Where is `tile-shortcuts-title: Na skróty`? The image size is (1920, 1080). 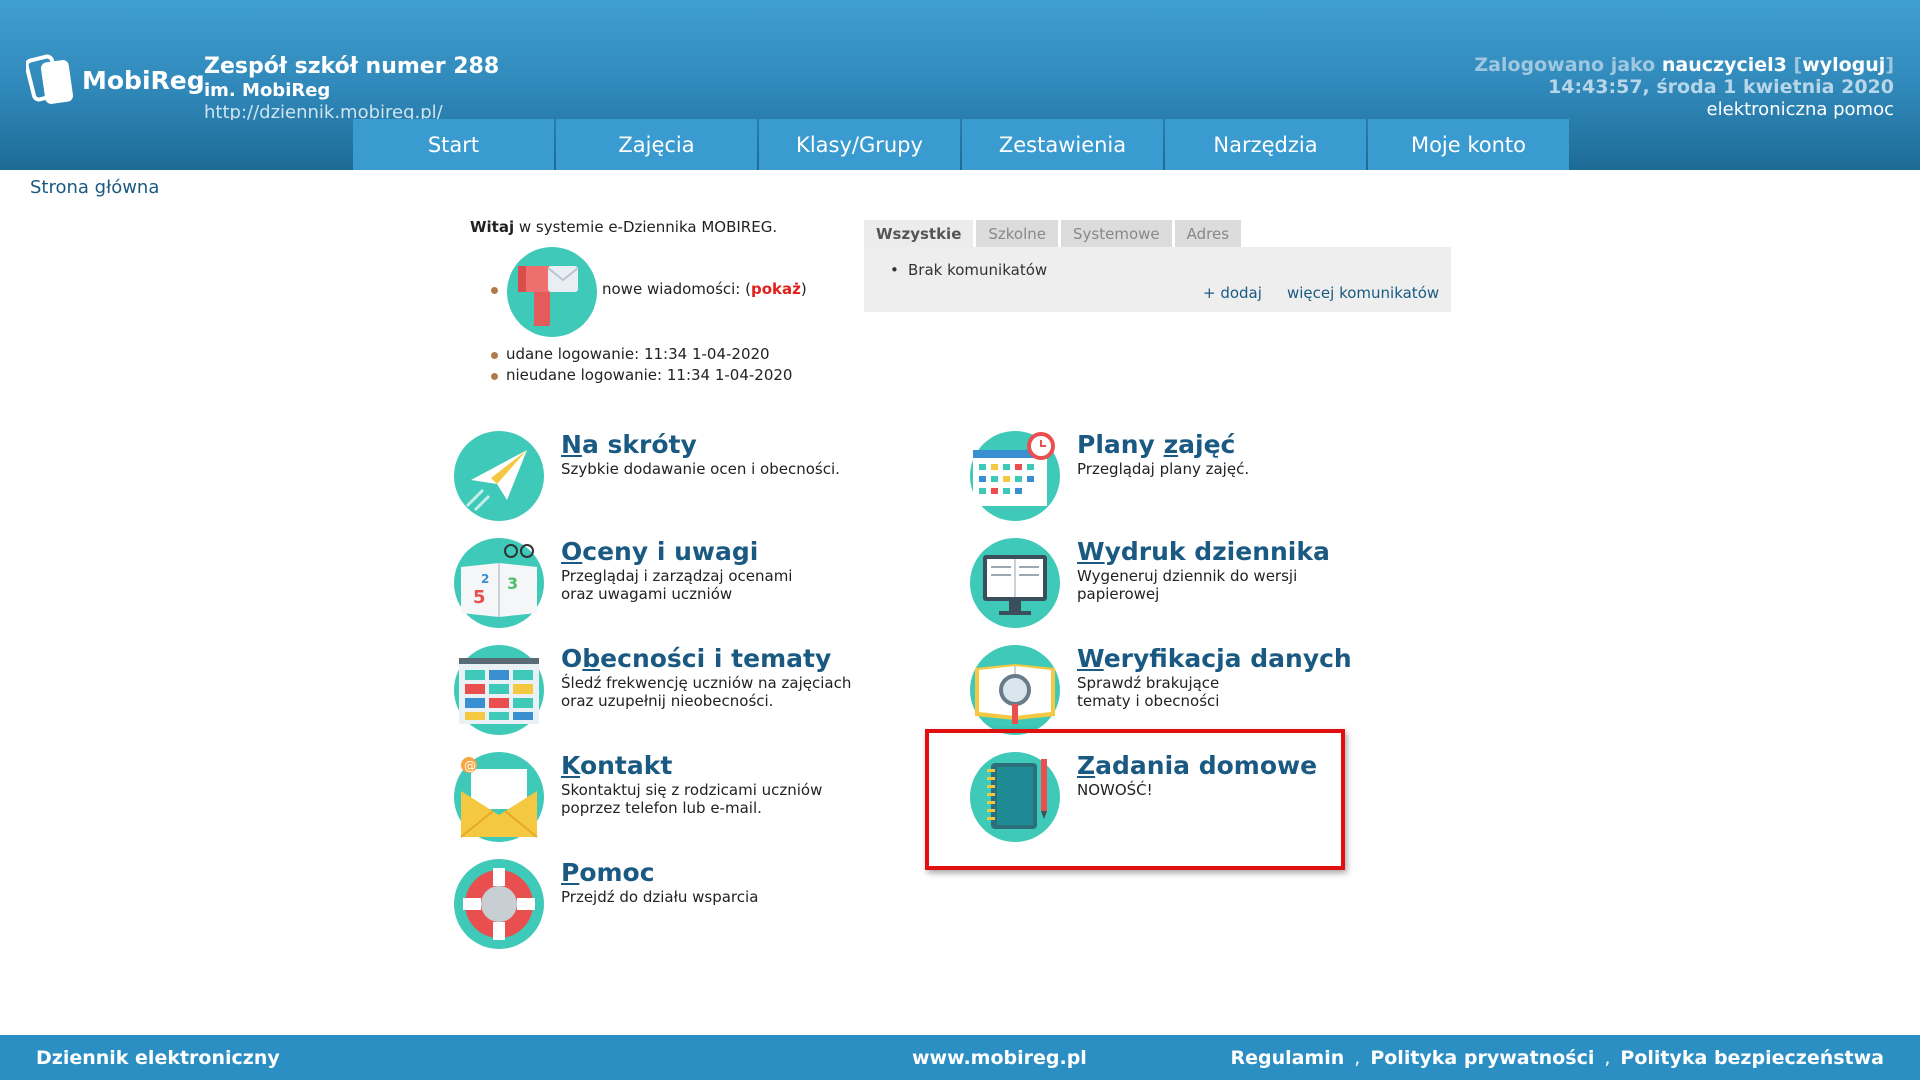
tile-shortcuts-title: Na skróty is located at coordinates (629, 444).